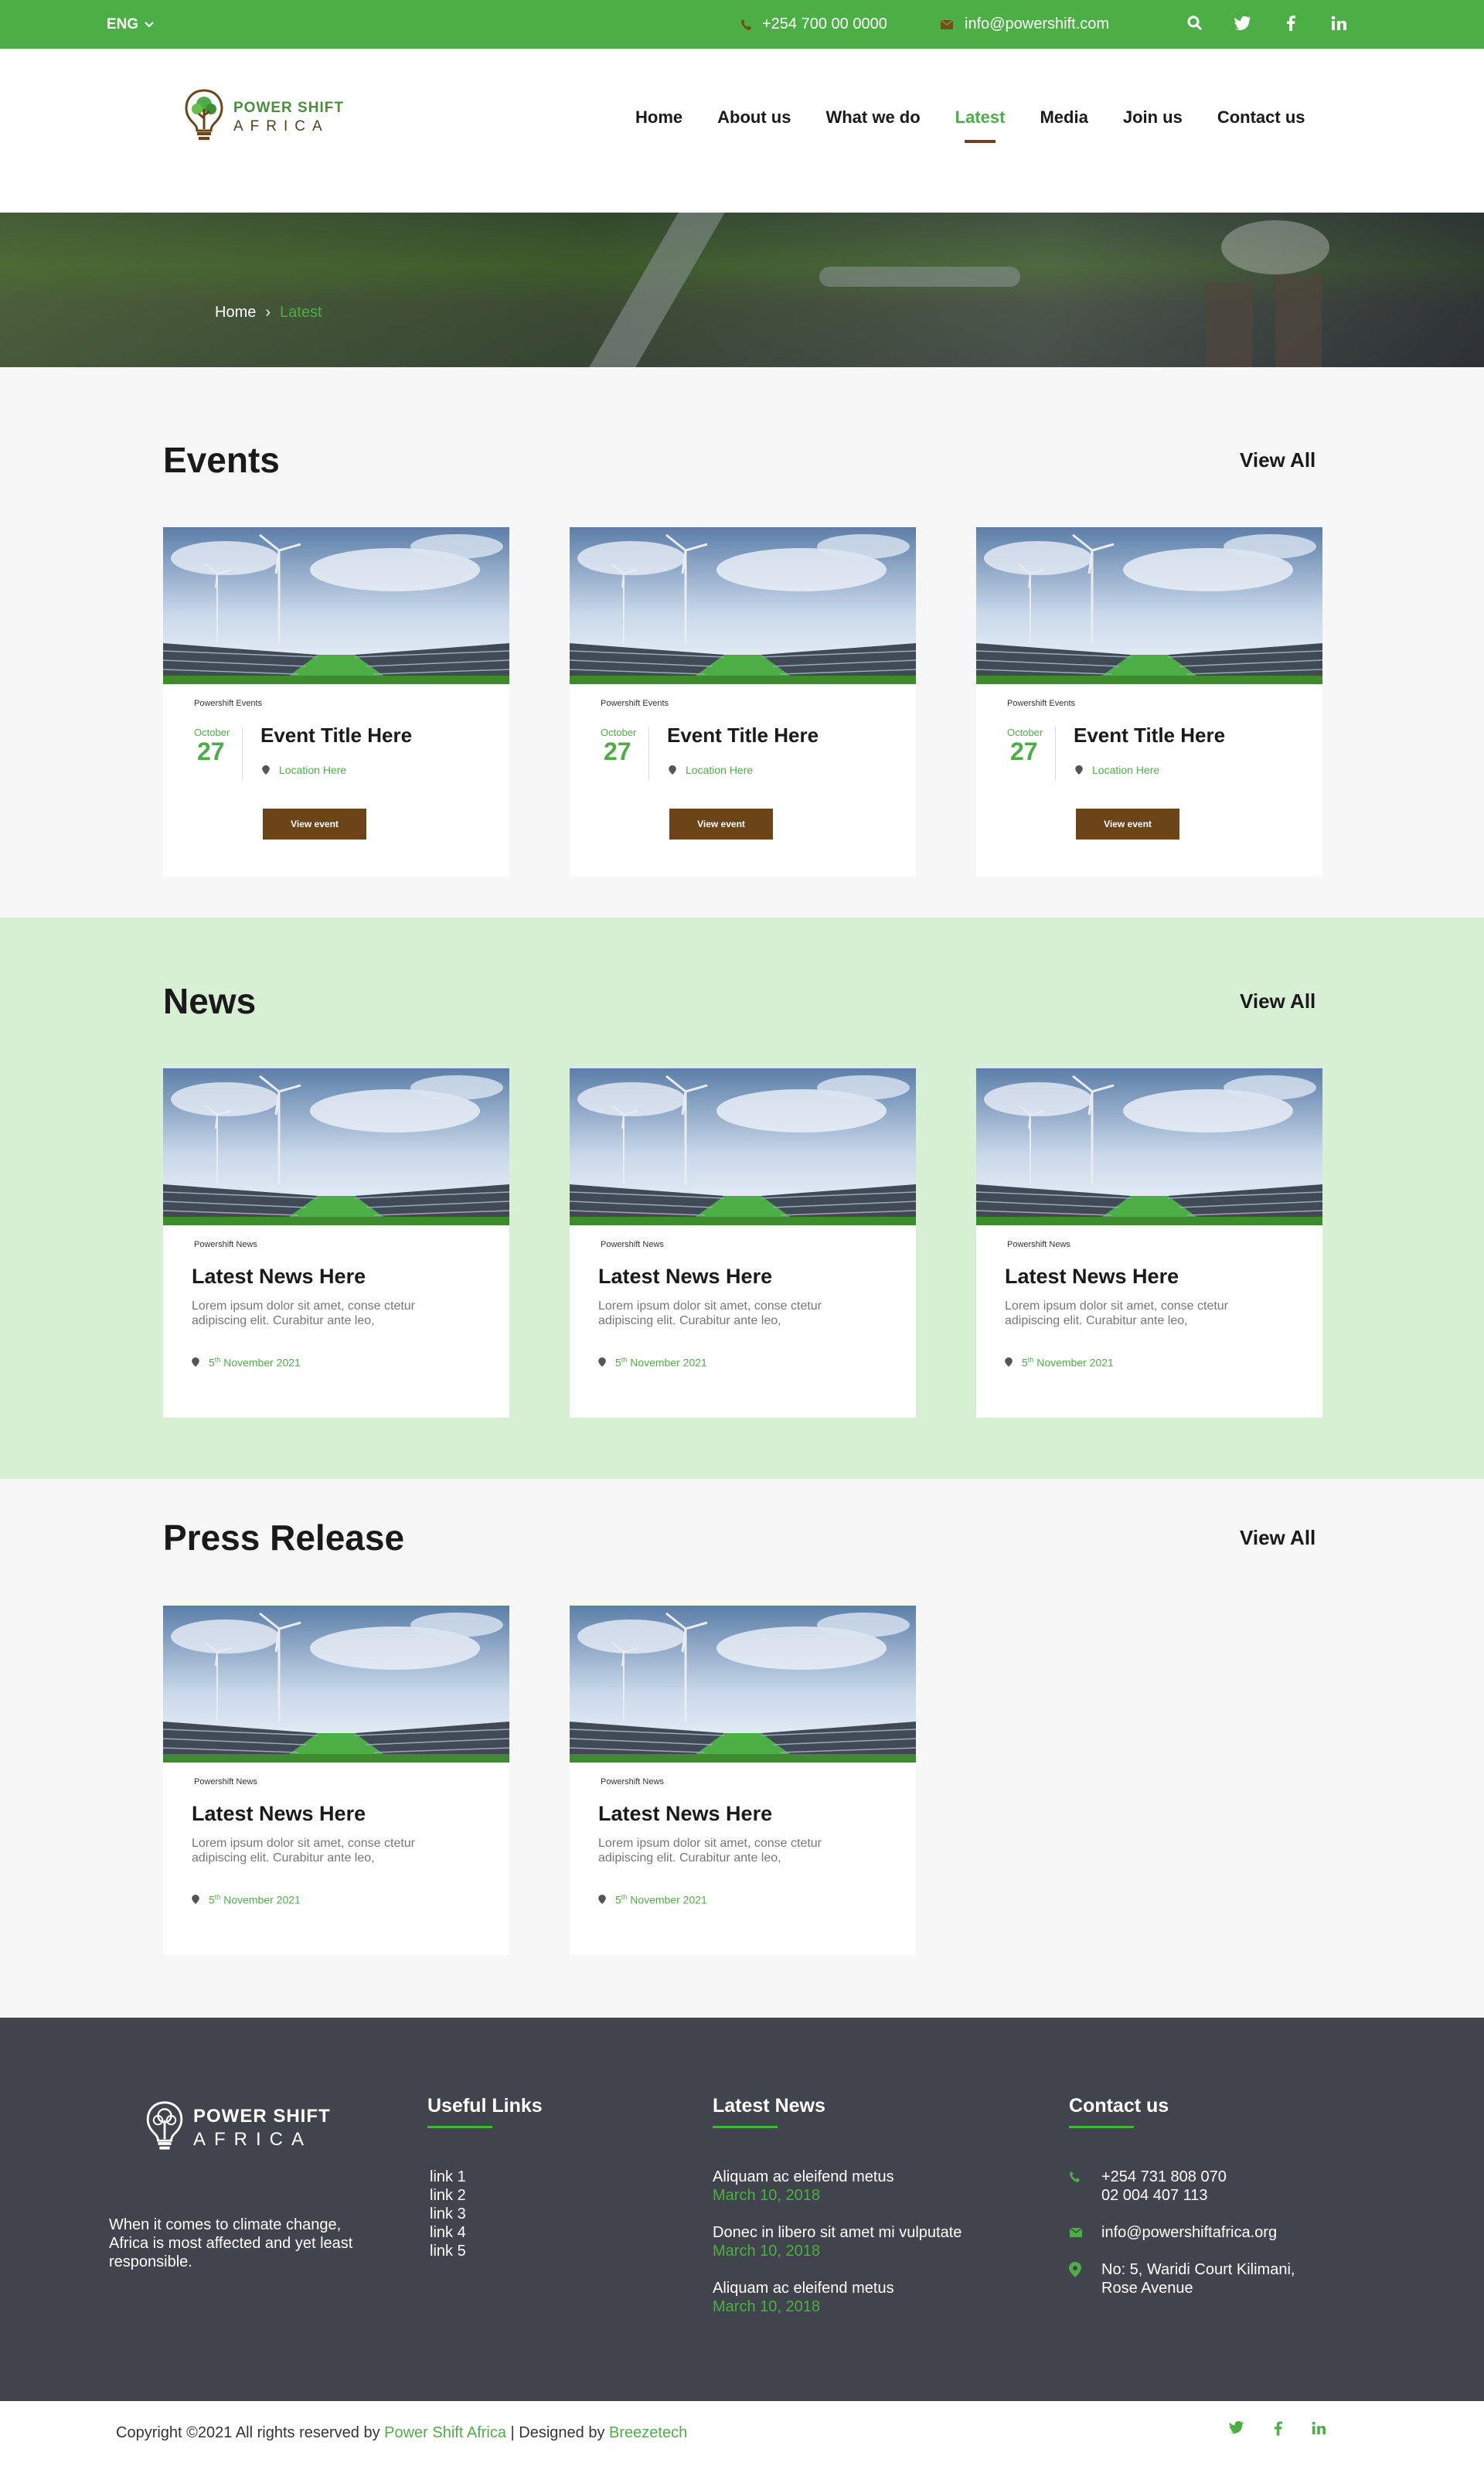 Image resolution: width=1484 pixels, height=2466 pixels. I want to click on date-suffix: th, so click(217, 1897).